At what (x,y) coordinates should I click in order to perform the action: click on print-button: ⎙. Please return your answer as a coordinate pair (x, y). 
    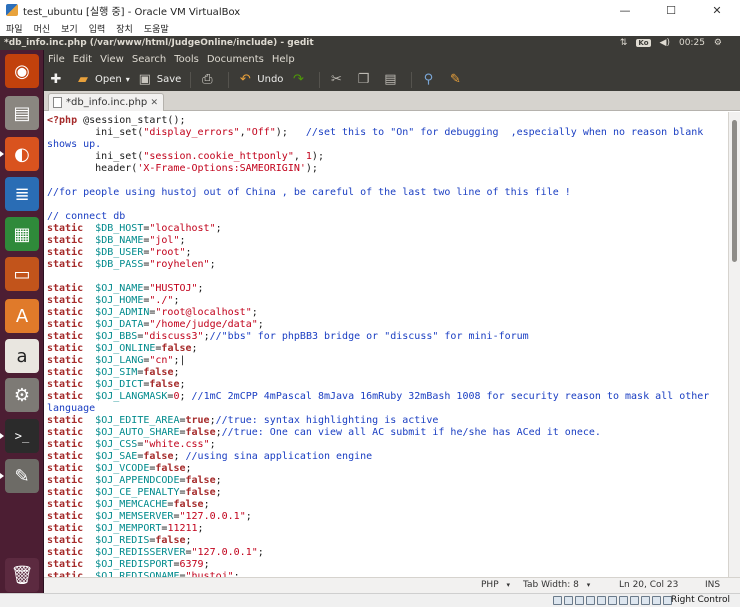
    Looking at the image, I should click on (209, 80).